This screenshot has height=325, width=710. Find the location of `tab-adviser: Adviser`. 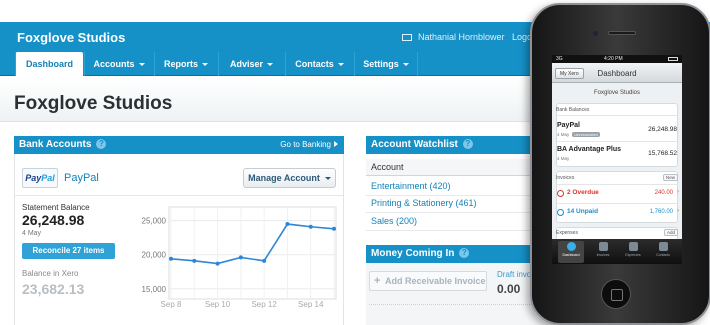

tab-adviser: Adviser is located at coordinates (251, 64).